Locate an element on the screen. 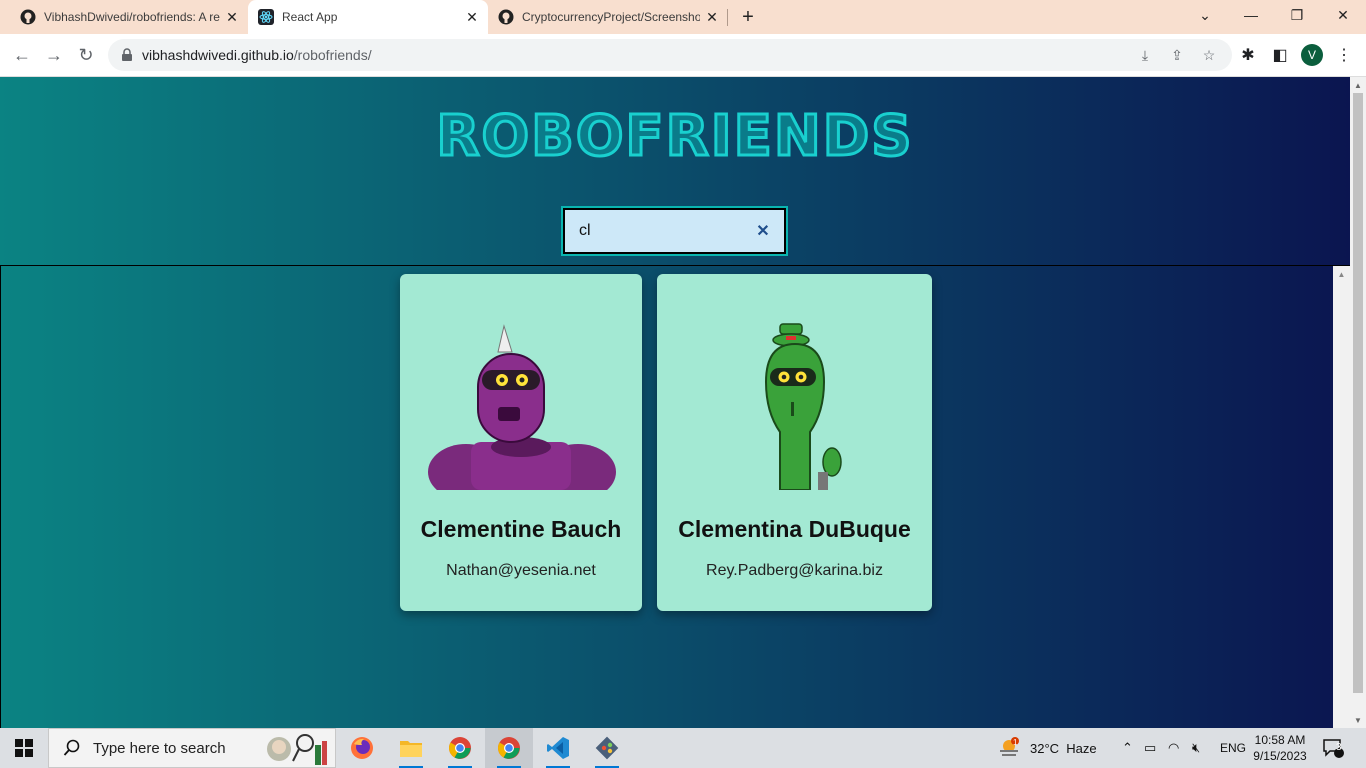  react-icon is located at coordinates (266, 17).